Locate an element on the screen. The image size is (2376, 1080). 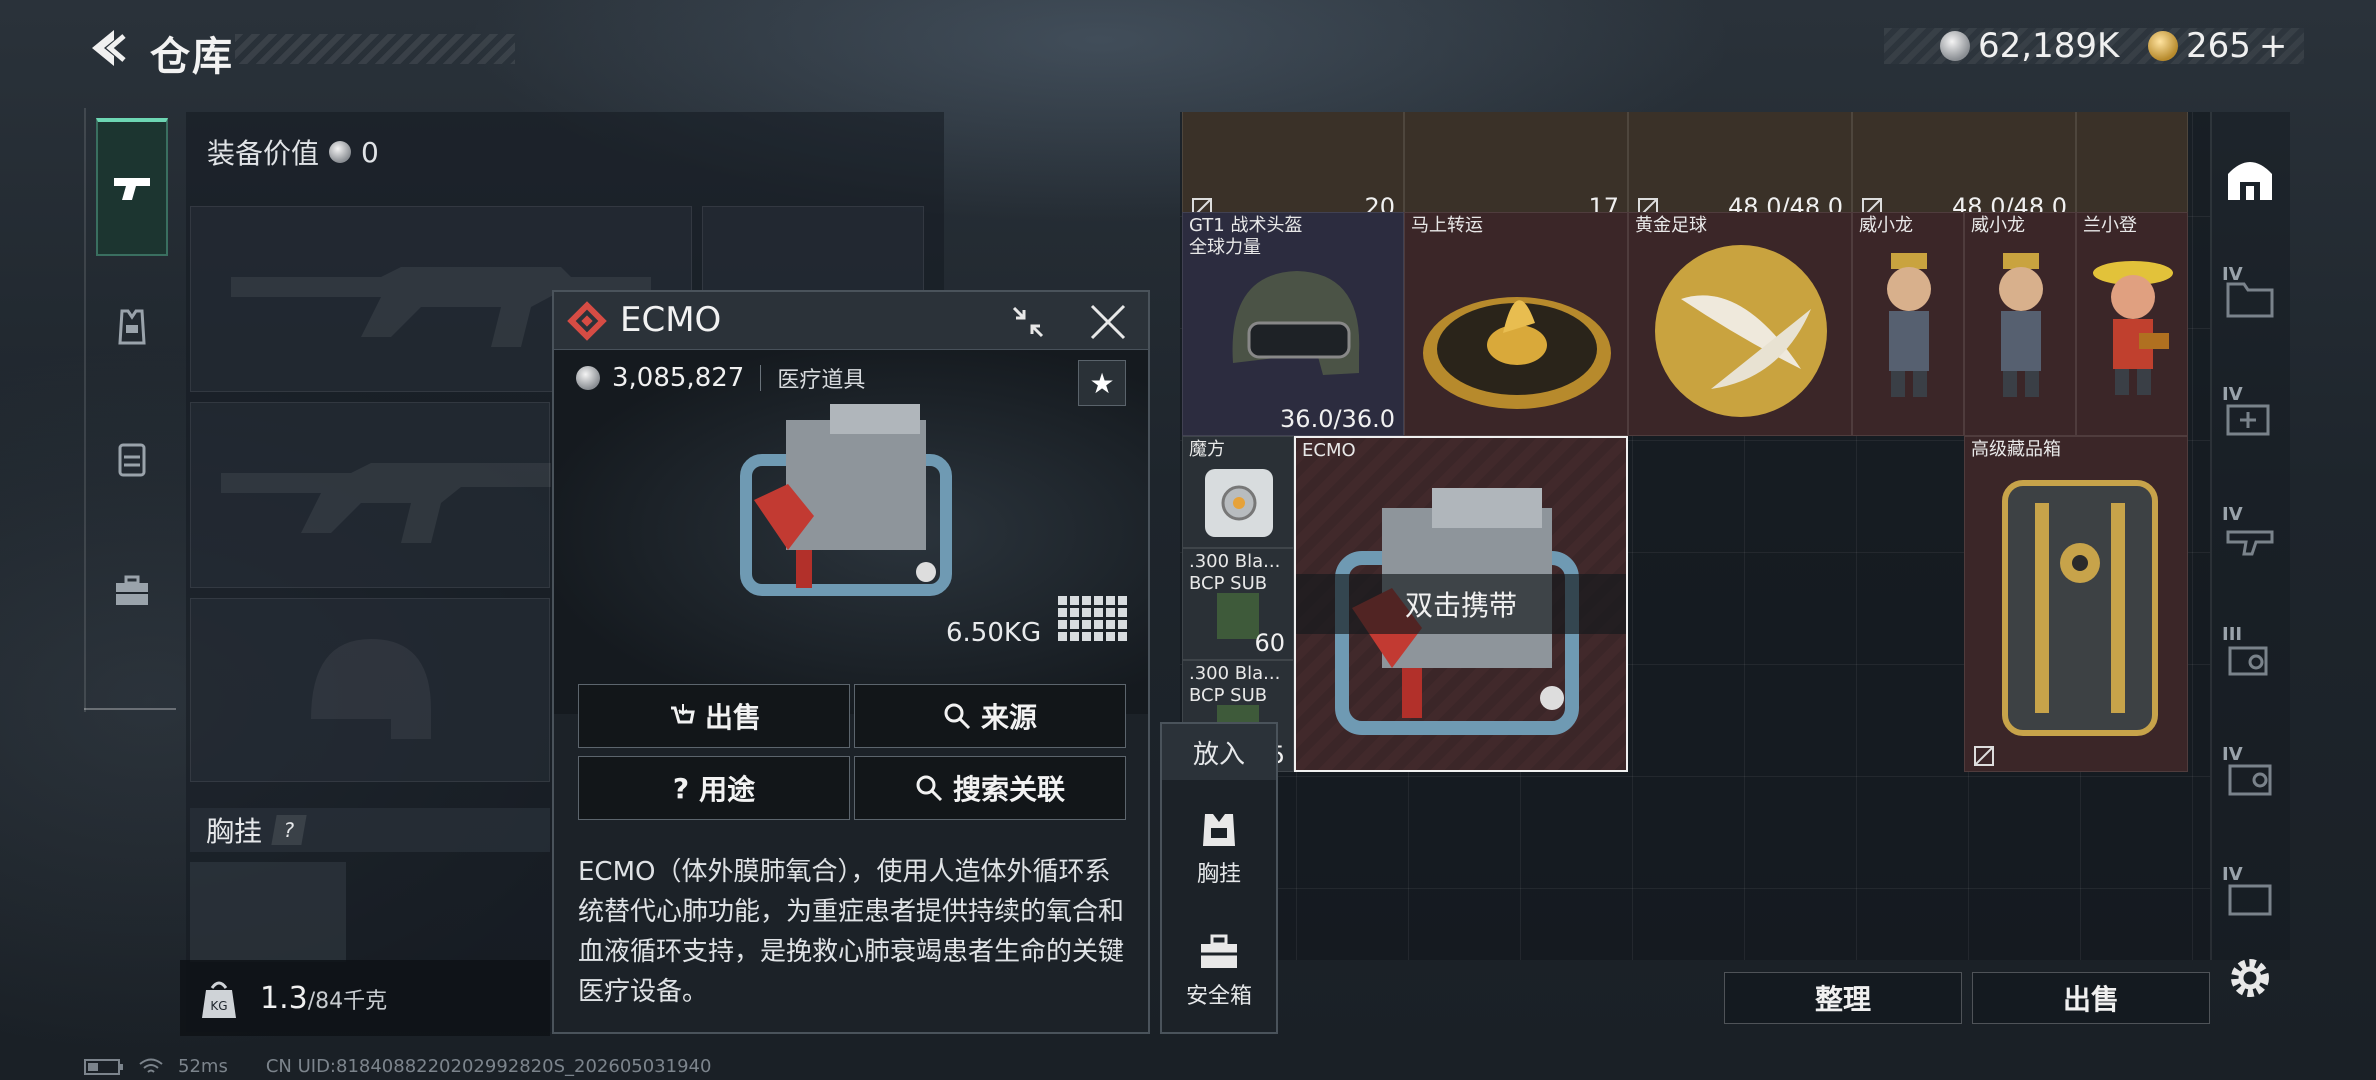
container-slot-1: IV is located at coordinates (2250, 295).